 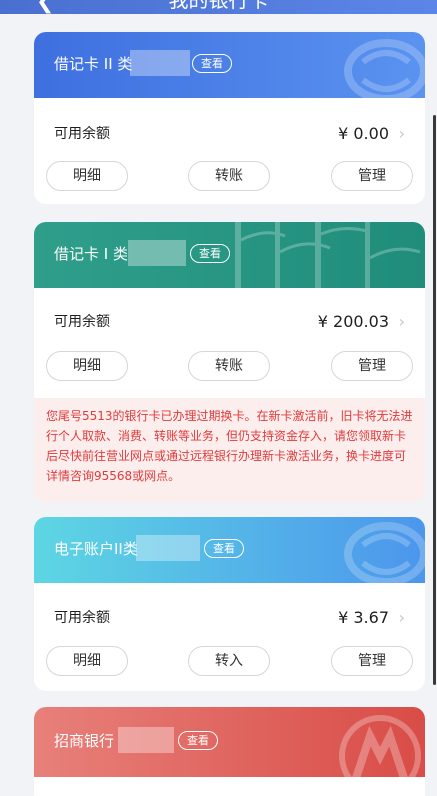 What do you see at coordinates (229, 134) in the screenshot?
I see `balance-row: 可用余额 ¥ 0.00 ›` at bounding box center [229, 134].